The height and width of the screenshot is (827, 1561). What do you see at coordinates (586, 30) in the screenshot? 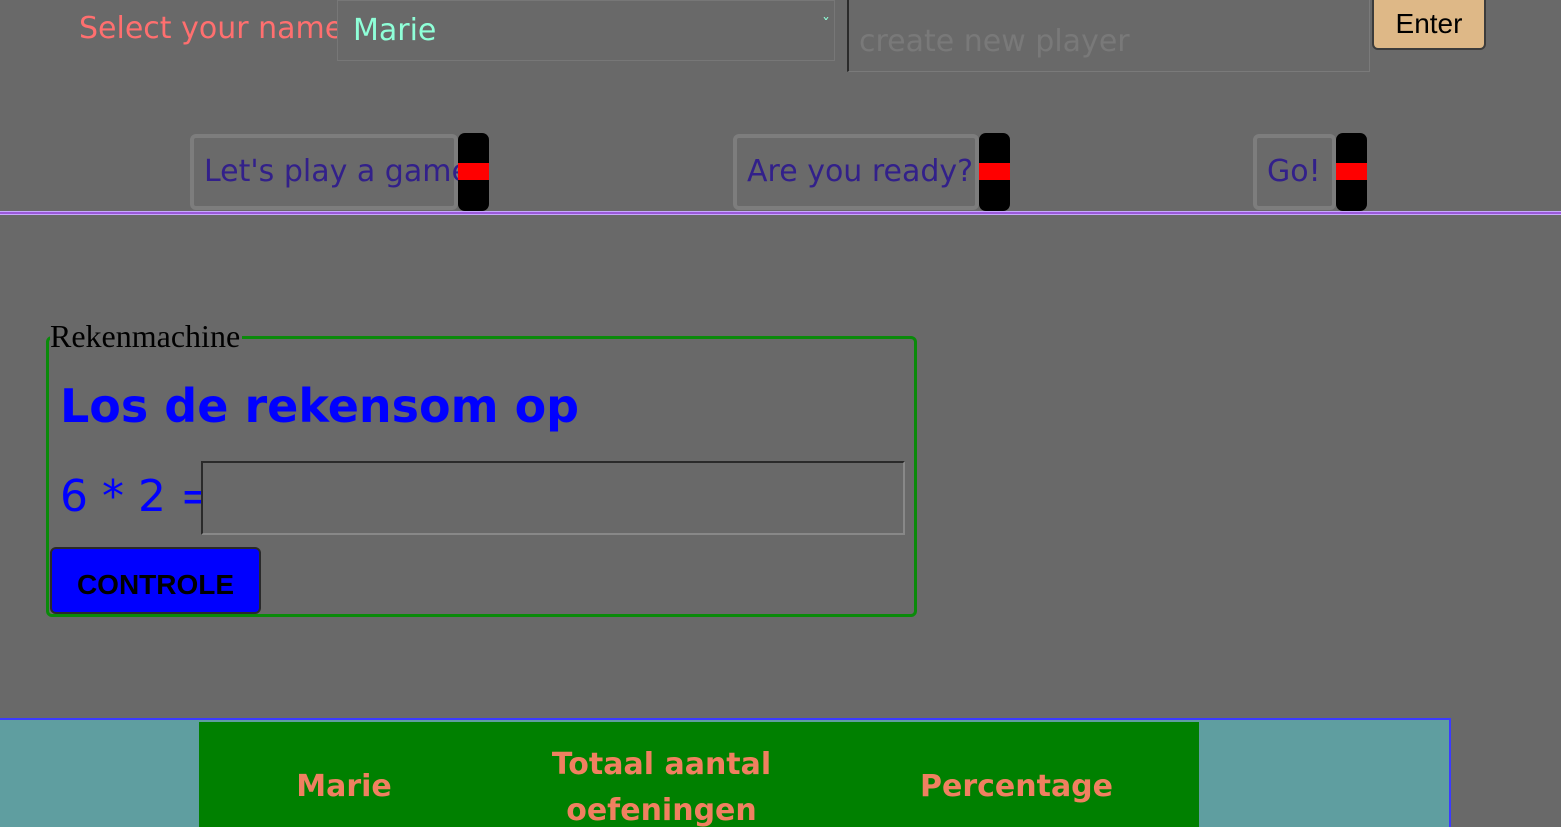
I see `player-select: Marie ˇ` at bounding box center [586, 30].